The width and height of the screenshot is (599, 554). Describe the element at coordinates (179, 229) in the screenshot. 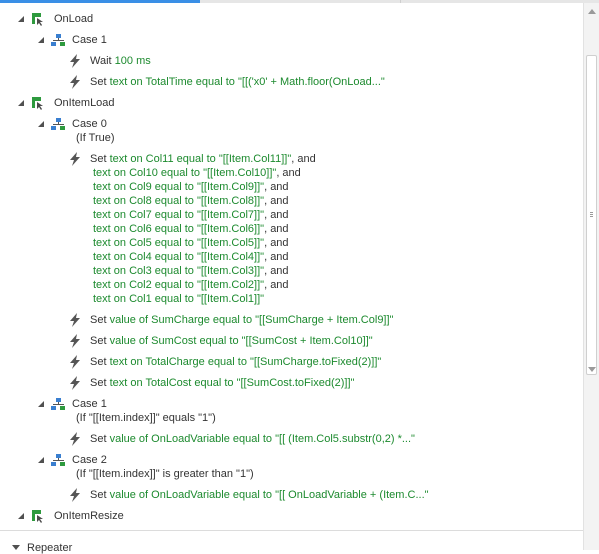

I see `action-detail: text on Col6 equal to "[[Item.Col6]]"` at that location.